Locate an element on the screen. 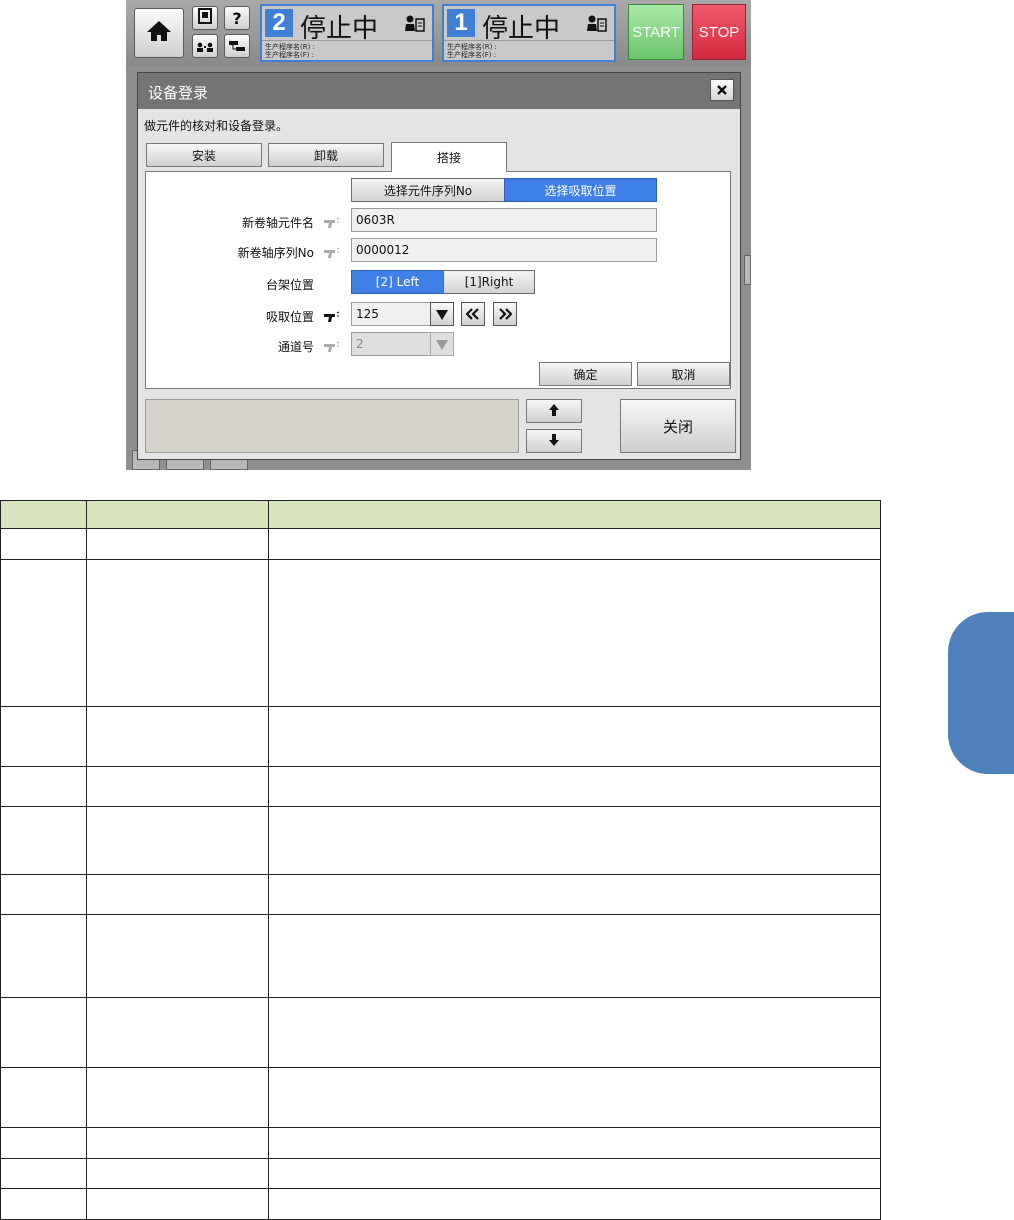 The image size is (1014, 1220). background-control is located at coordinates (747, 270).